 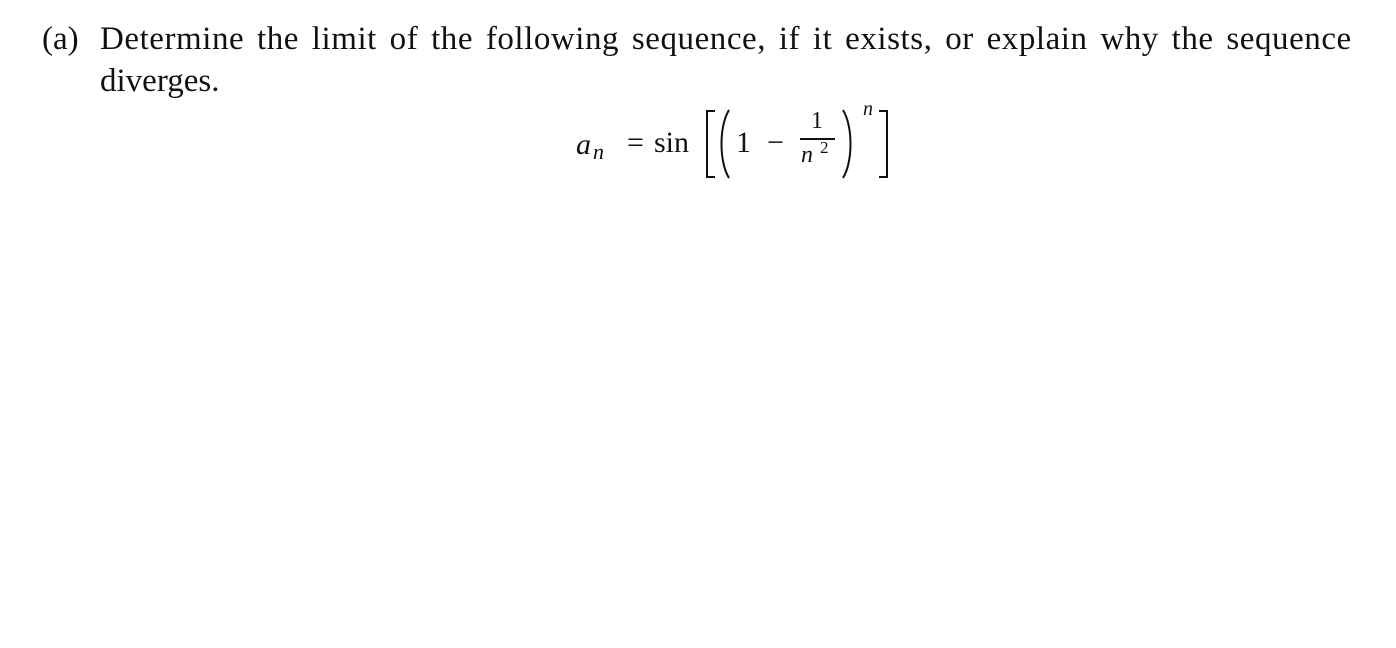 What do you see at coordinates (743, 142) in the screenshot?
I see `formula-inner-constant: 1` at bounding box center [743, 142].